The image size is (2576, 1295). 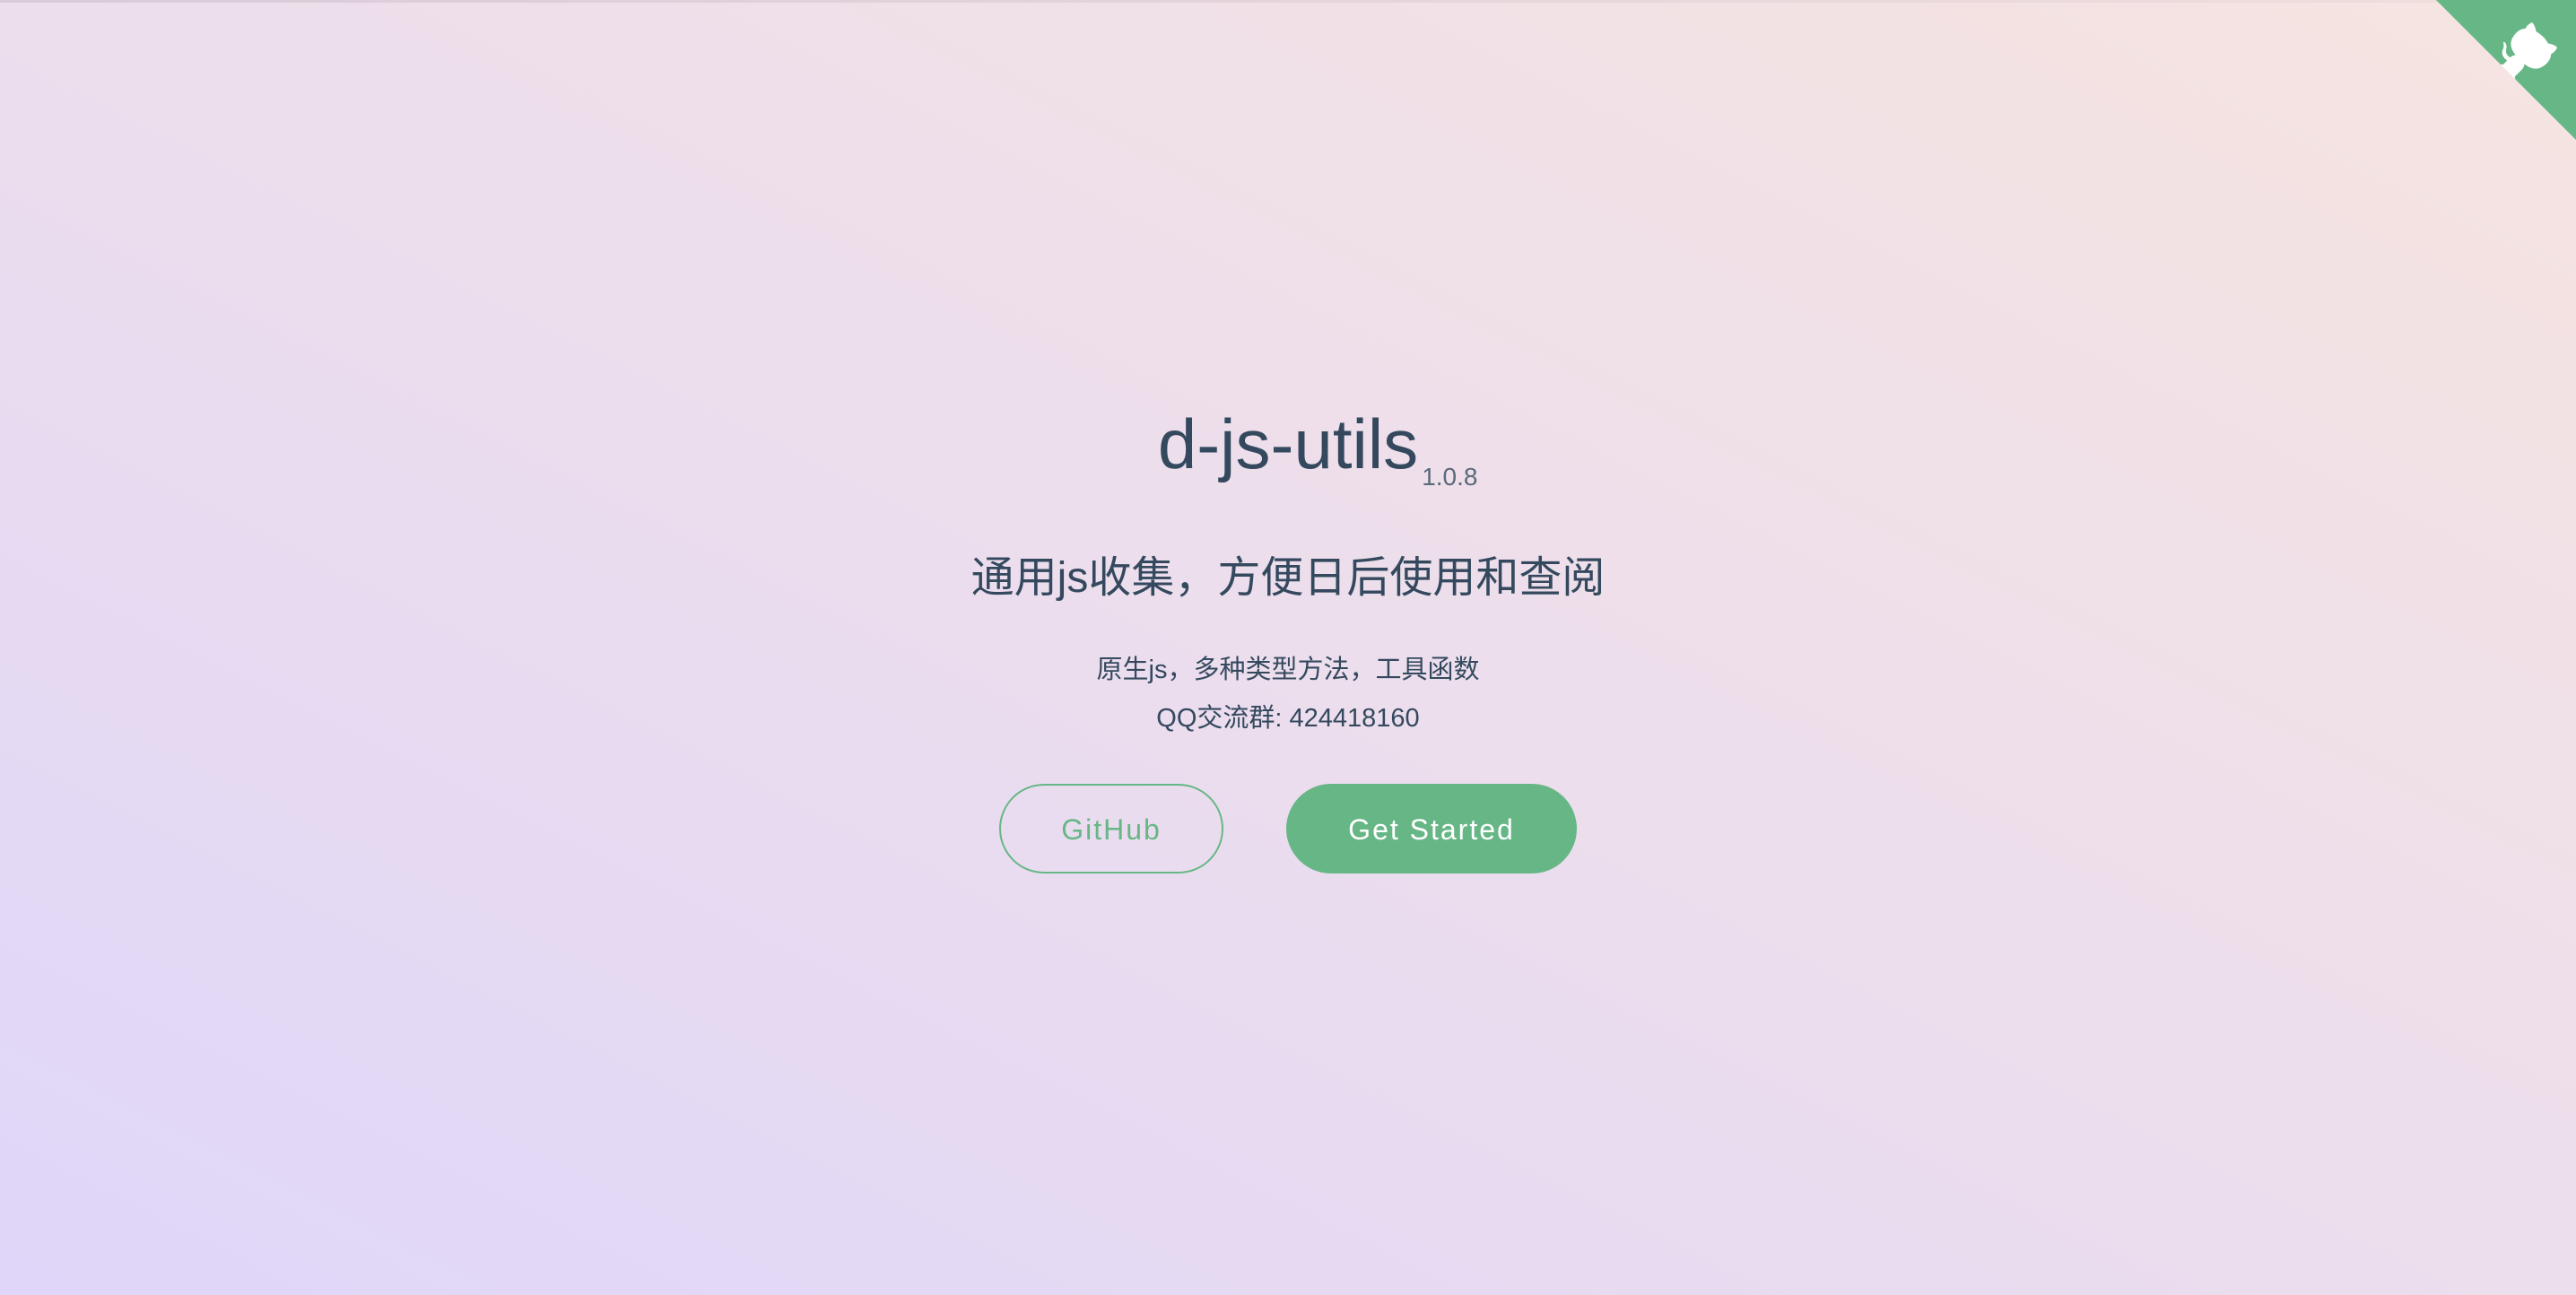 I want to click on project-tagline: 通用js收集，方便日后使用和查阅, so click(x=1288, y=578).